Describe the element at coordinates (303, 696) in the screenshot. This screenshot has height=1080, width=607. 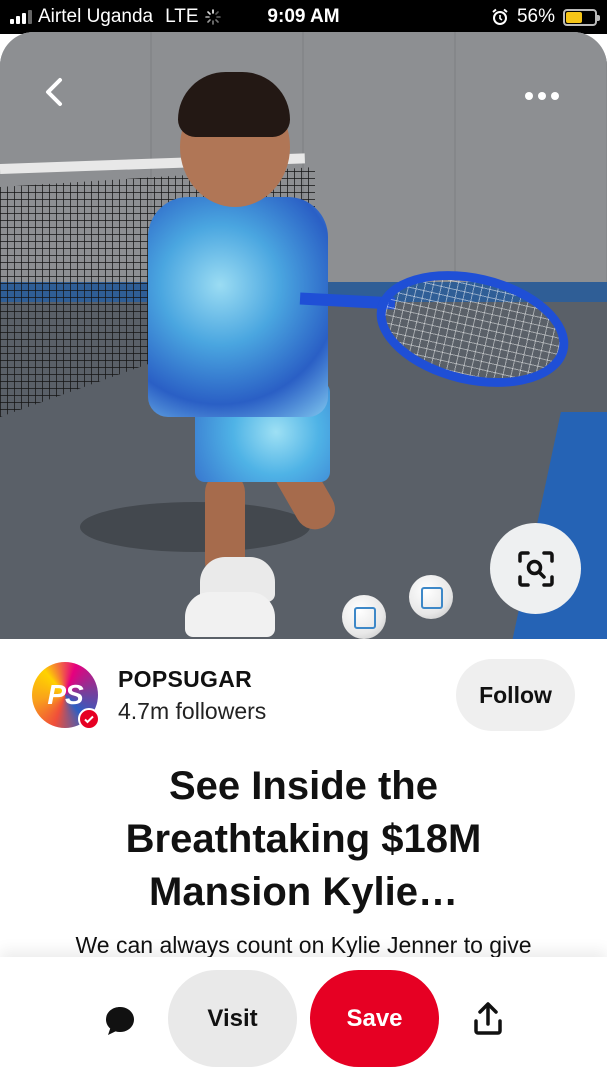
I see `creator-row: PS POPSUGAR 4.7m followers Follow` at that location.